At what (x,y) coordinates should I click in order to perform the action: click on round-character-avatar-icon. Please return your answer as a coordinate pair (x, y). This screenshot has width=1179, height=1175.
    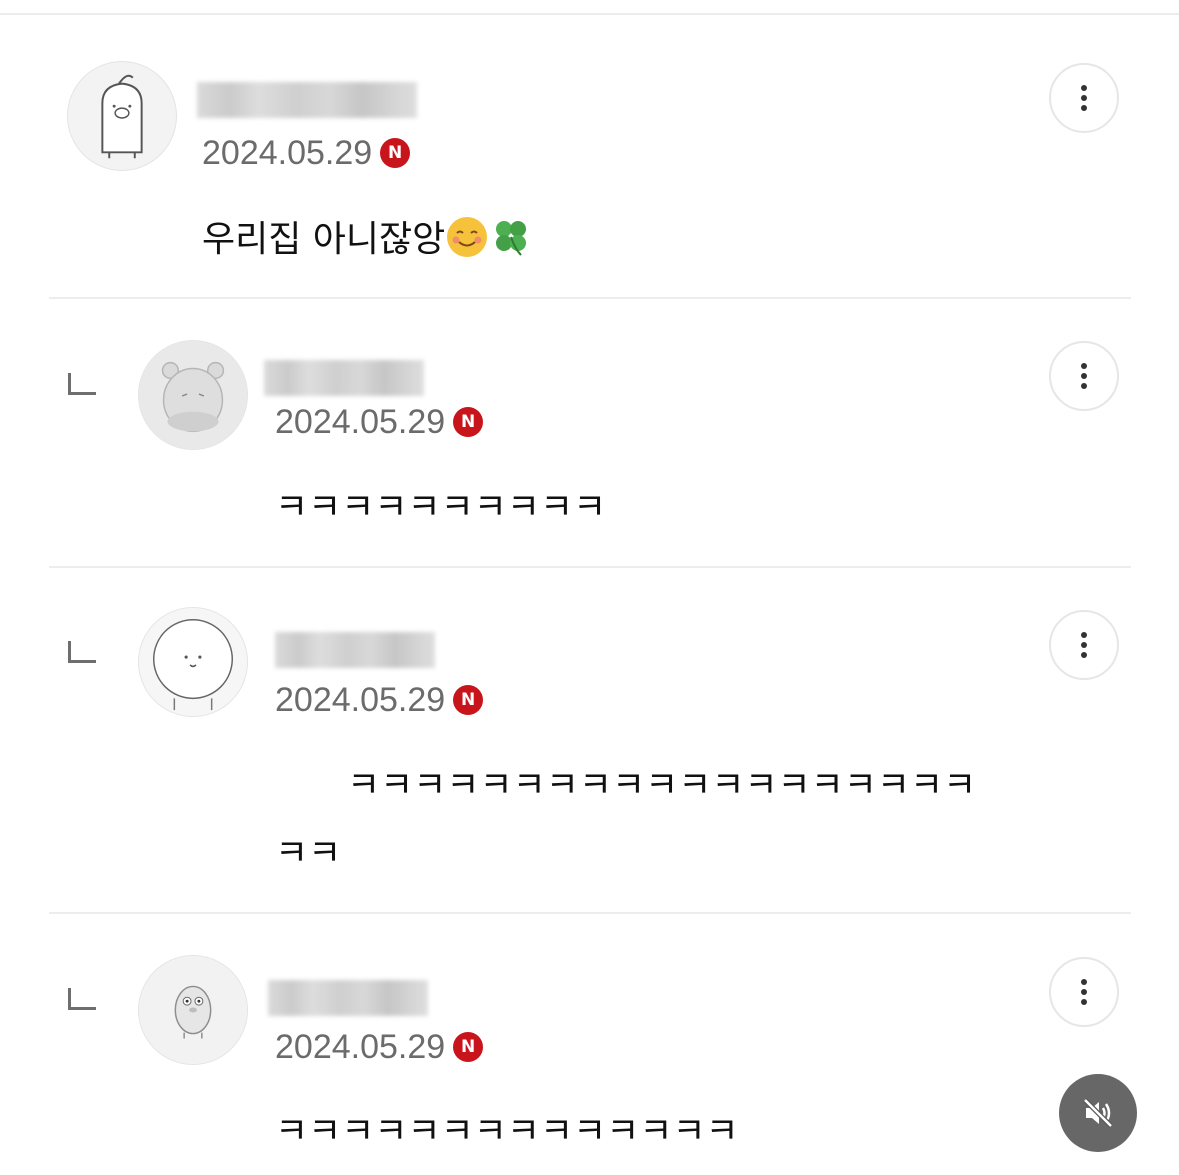
    Looking at the image, I should click on (193, 662).